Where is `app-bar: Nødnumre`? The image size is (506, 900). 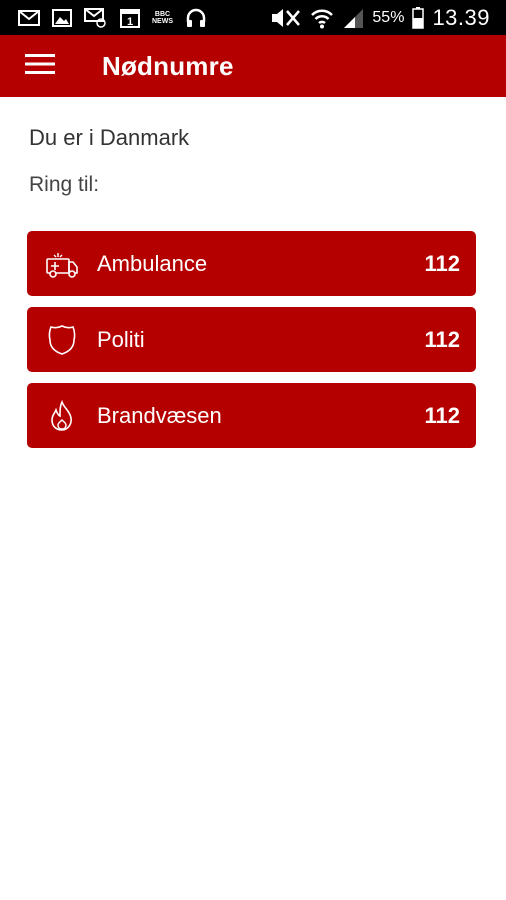 app-bar: Nødnumre is located at coordinates (253, 66).